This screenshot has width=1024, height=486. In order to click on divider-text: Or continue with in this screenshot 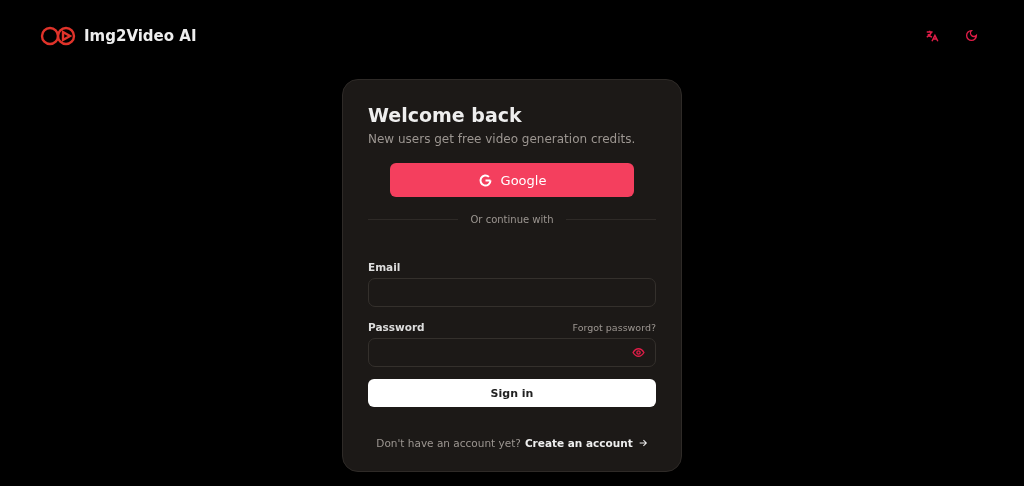, I will do `click(512, 219)`.